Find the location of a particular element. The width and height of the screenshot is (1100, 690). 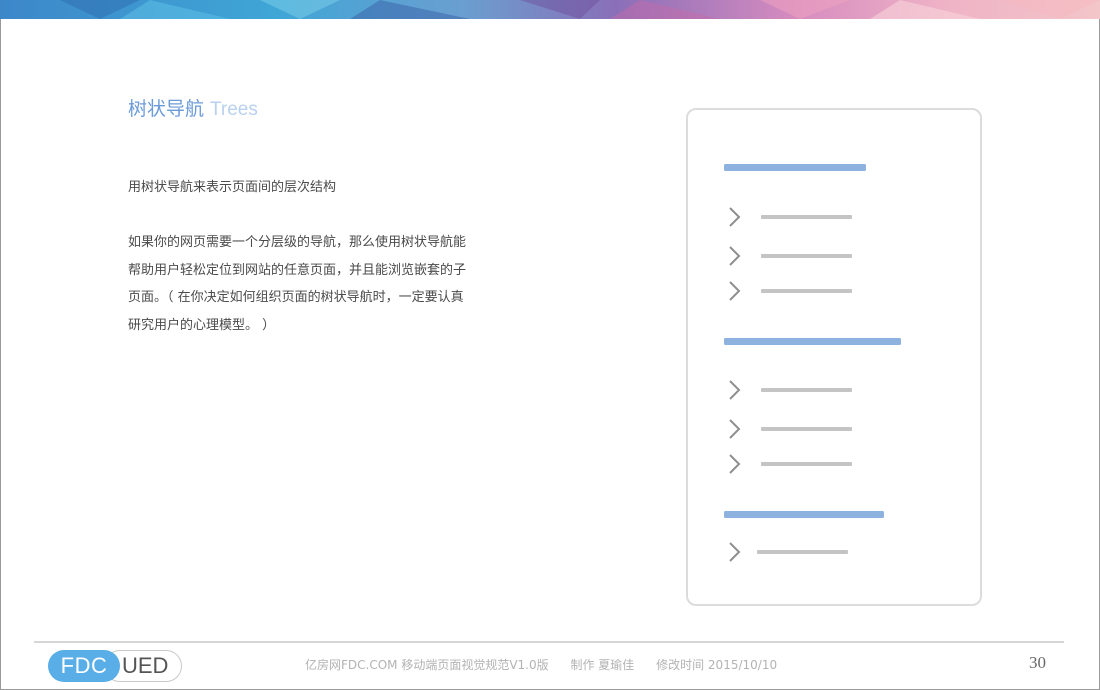

logo-fdc: FDC is located at coordinates (84, 666).